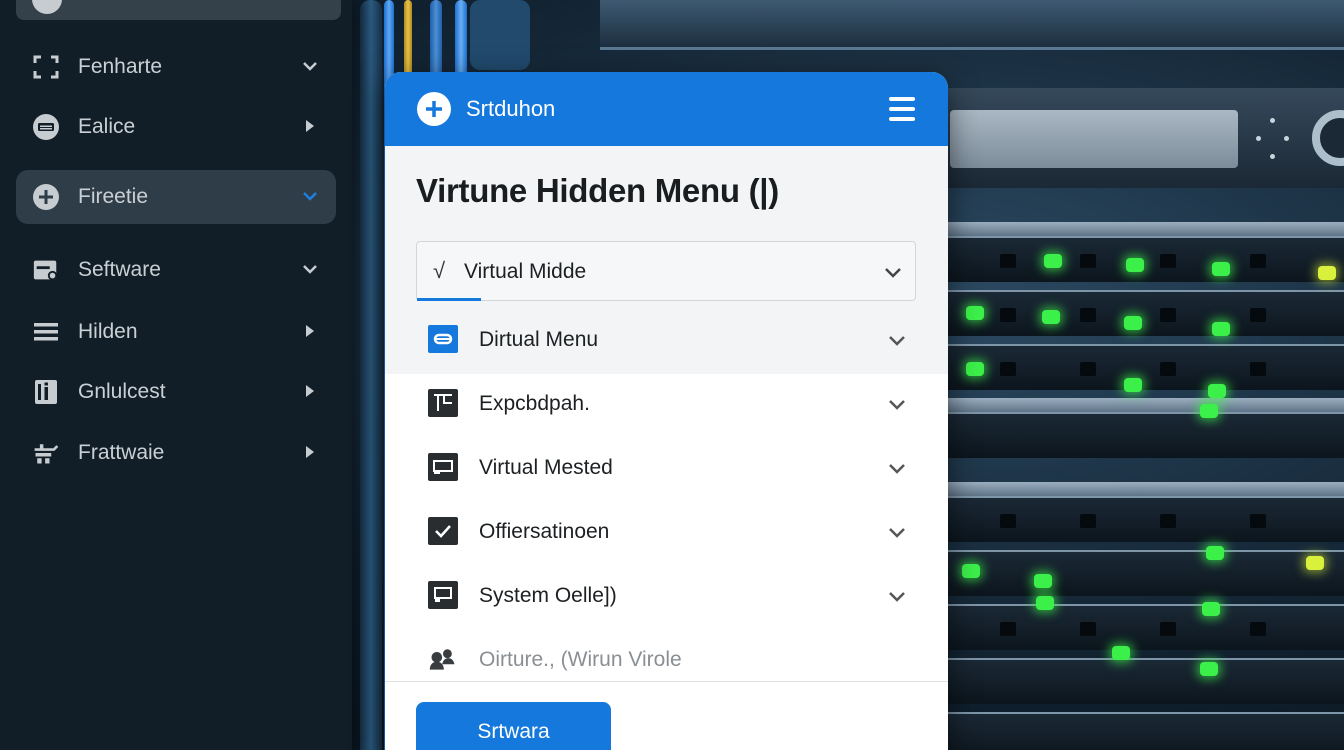 The height and width of the screenshot is (750, 1344). I want to click on frame-icon, so click(46, 67).